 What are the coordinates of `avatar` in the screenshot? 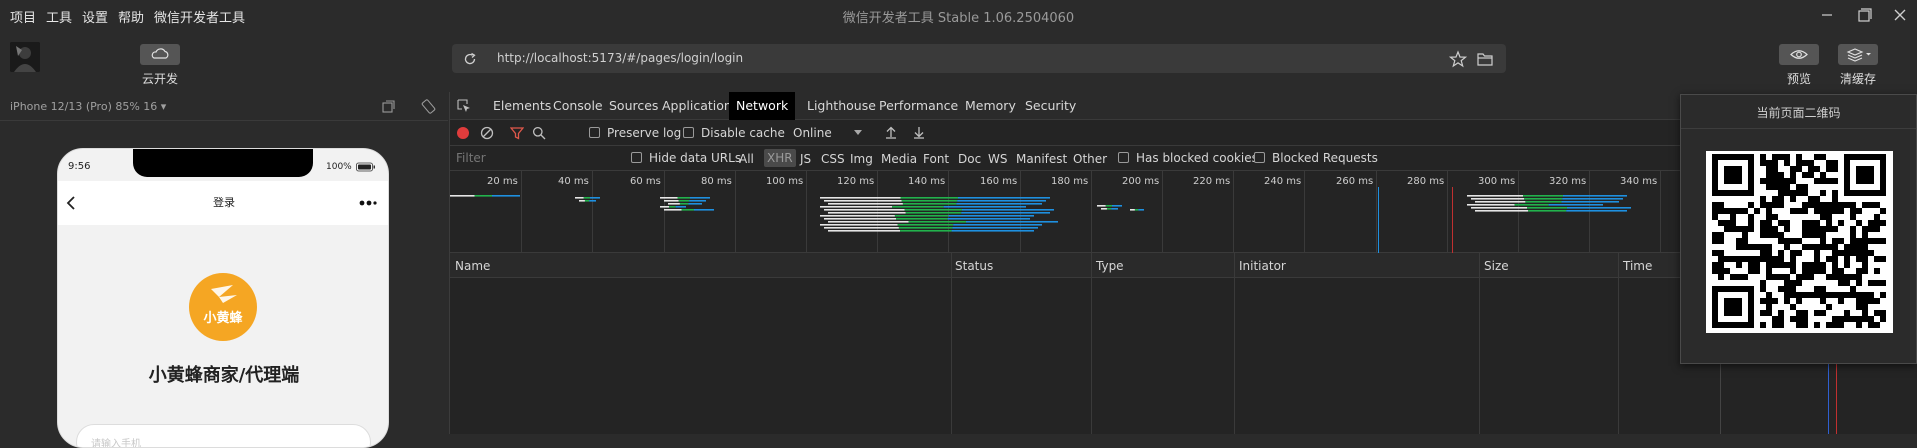 It's located at (25, 57).